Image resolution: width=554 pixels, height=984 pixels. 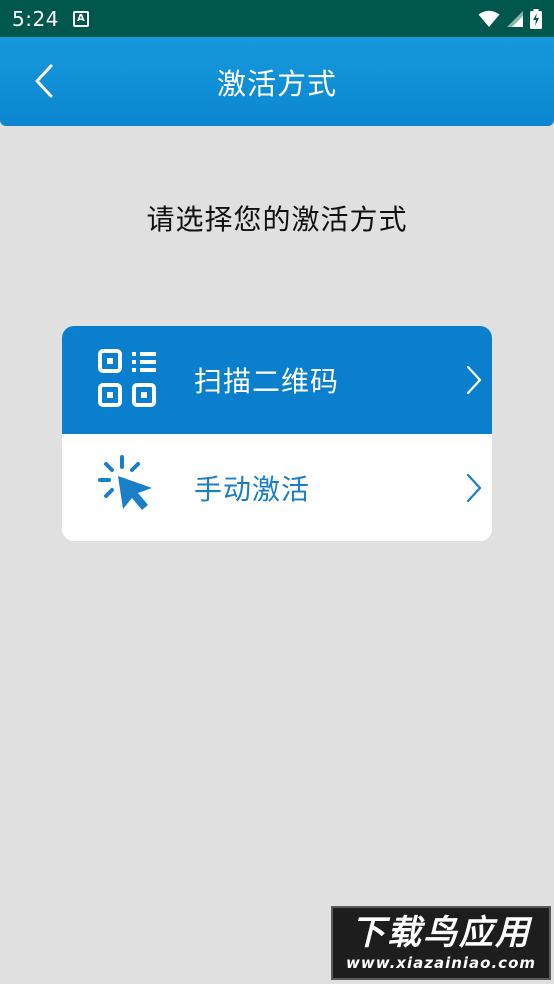 I want to click on activation-prompt: 请选择您的激活方式, so click(x=277, y=219).